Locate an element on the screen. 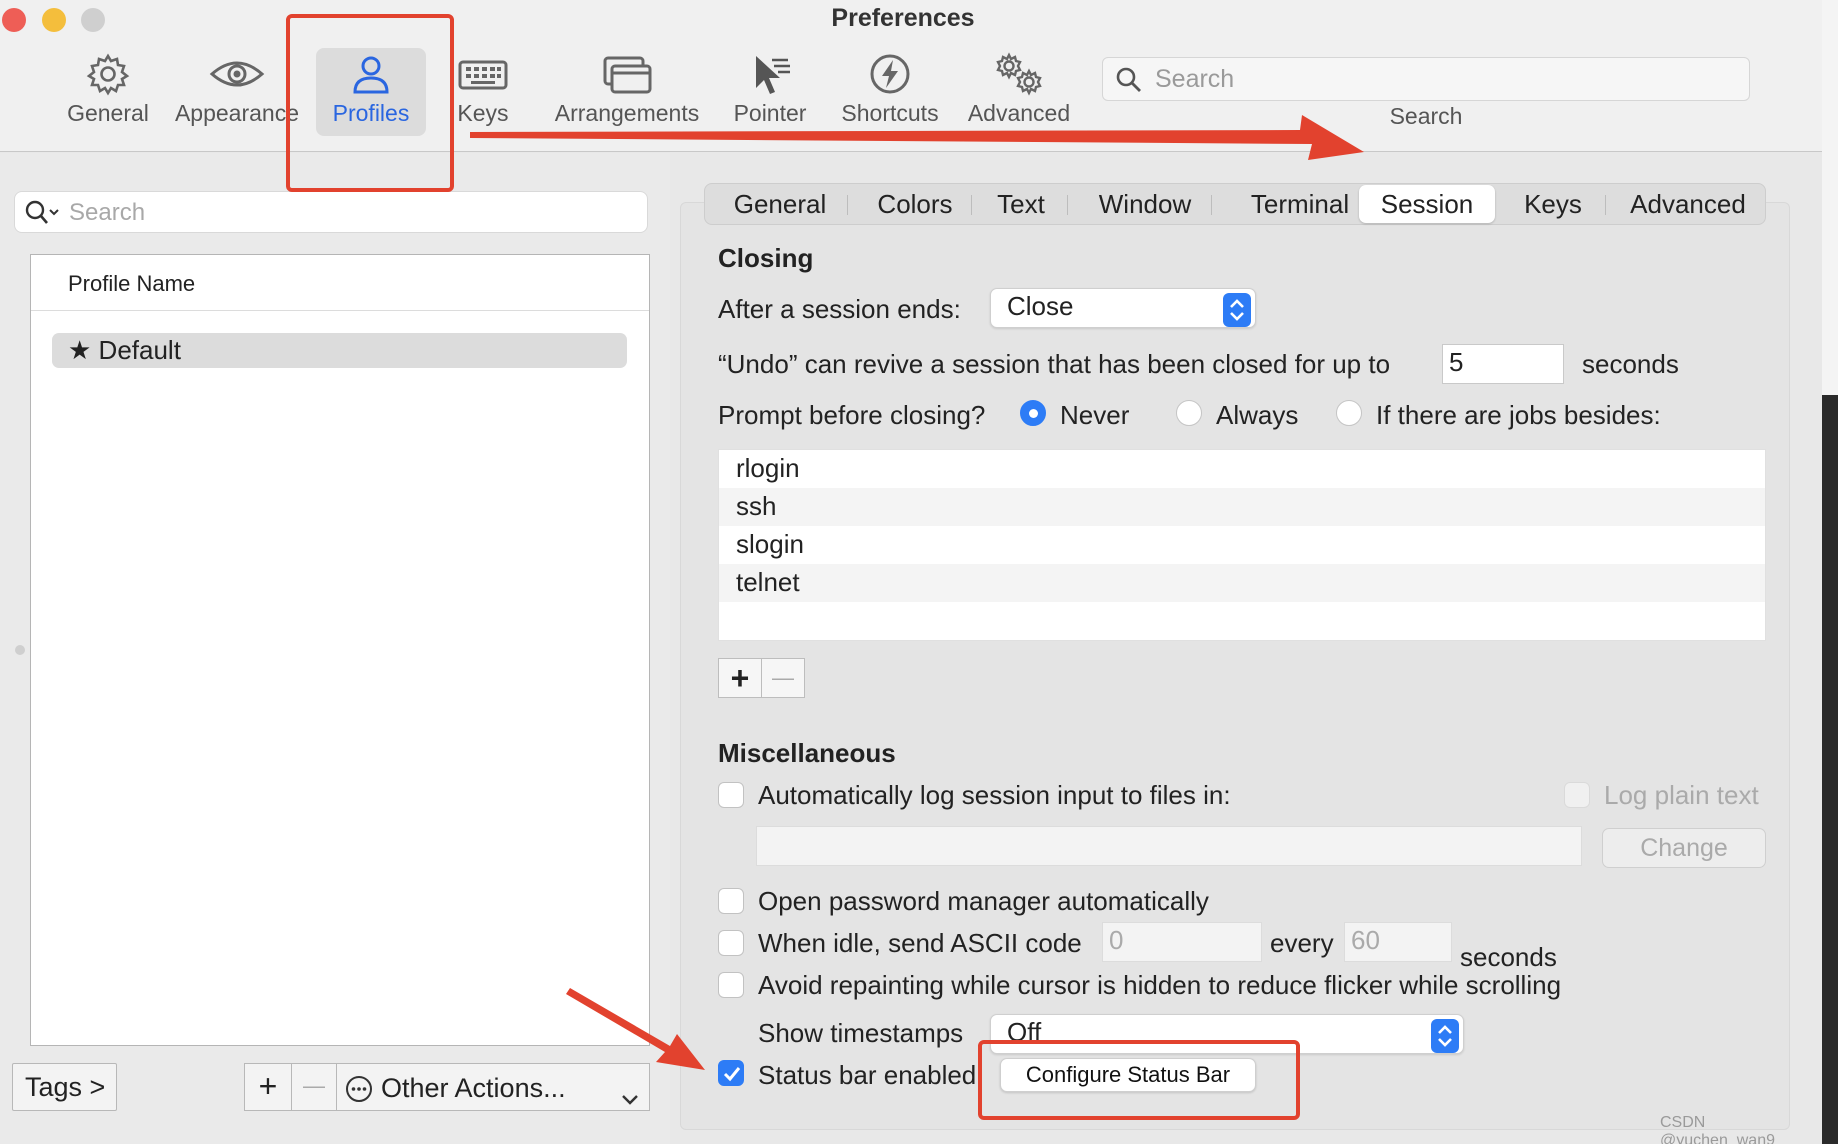  keyboard-icon is located at coordinates (483, 74).